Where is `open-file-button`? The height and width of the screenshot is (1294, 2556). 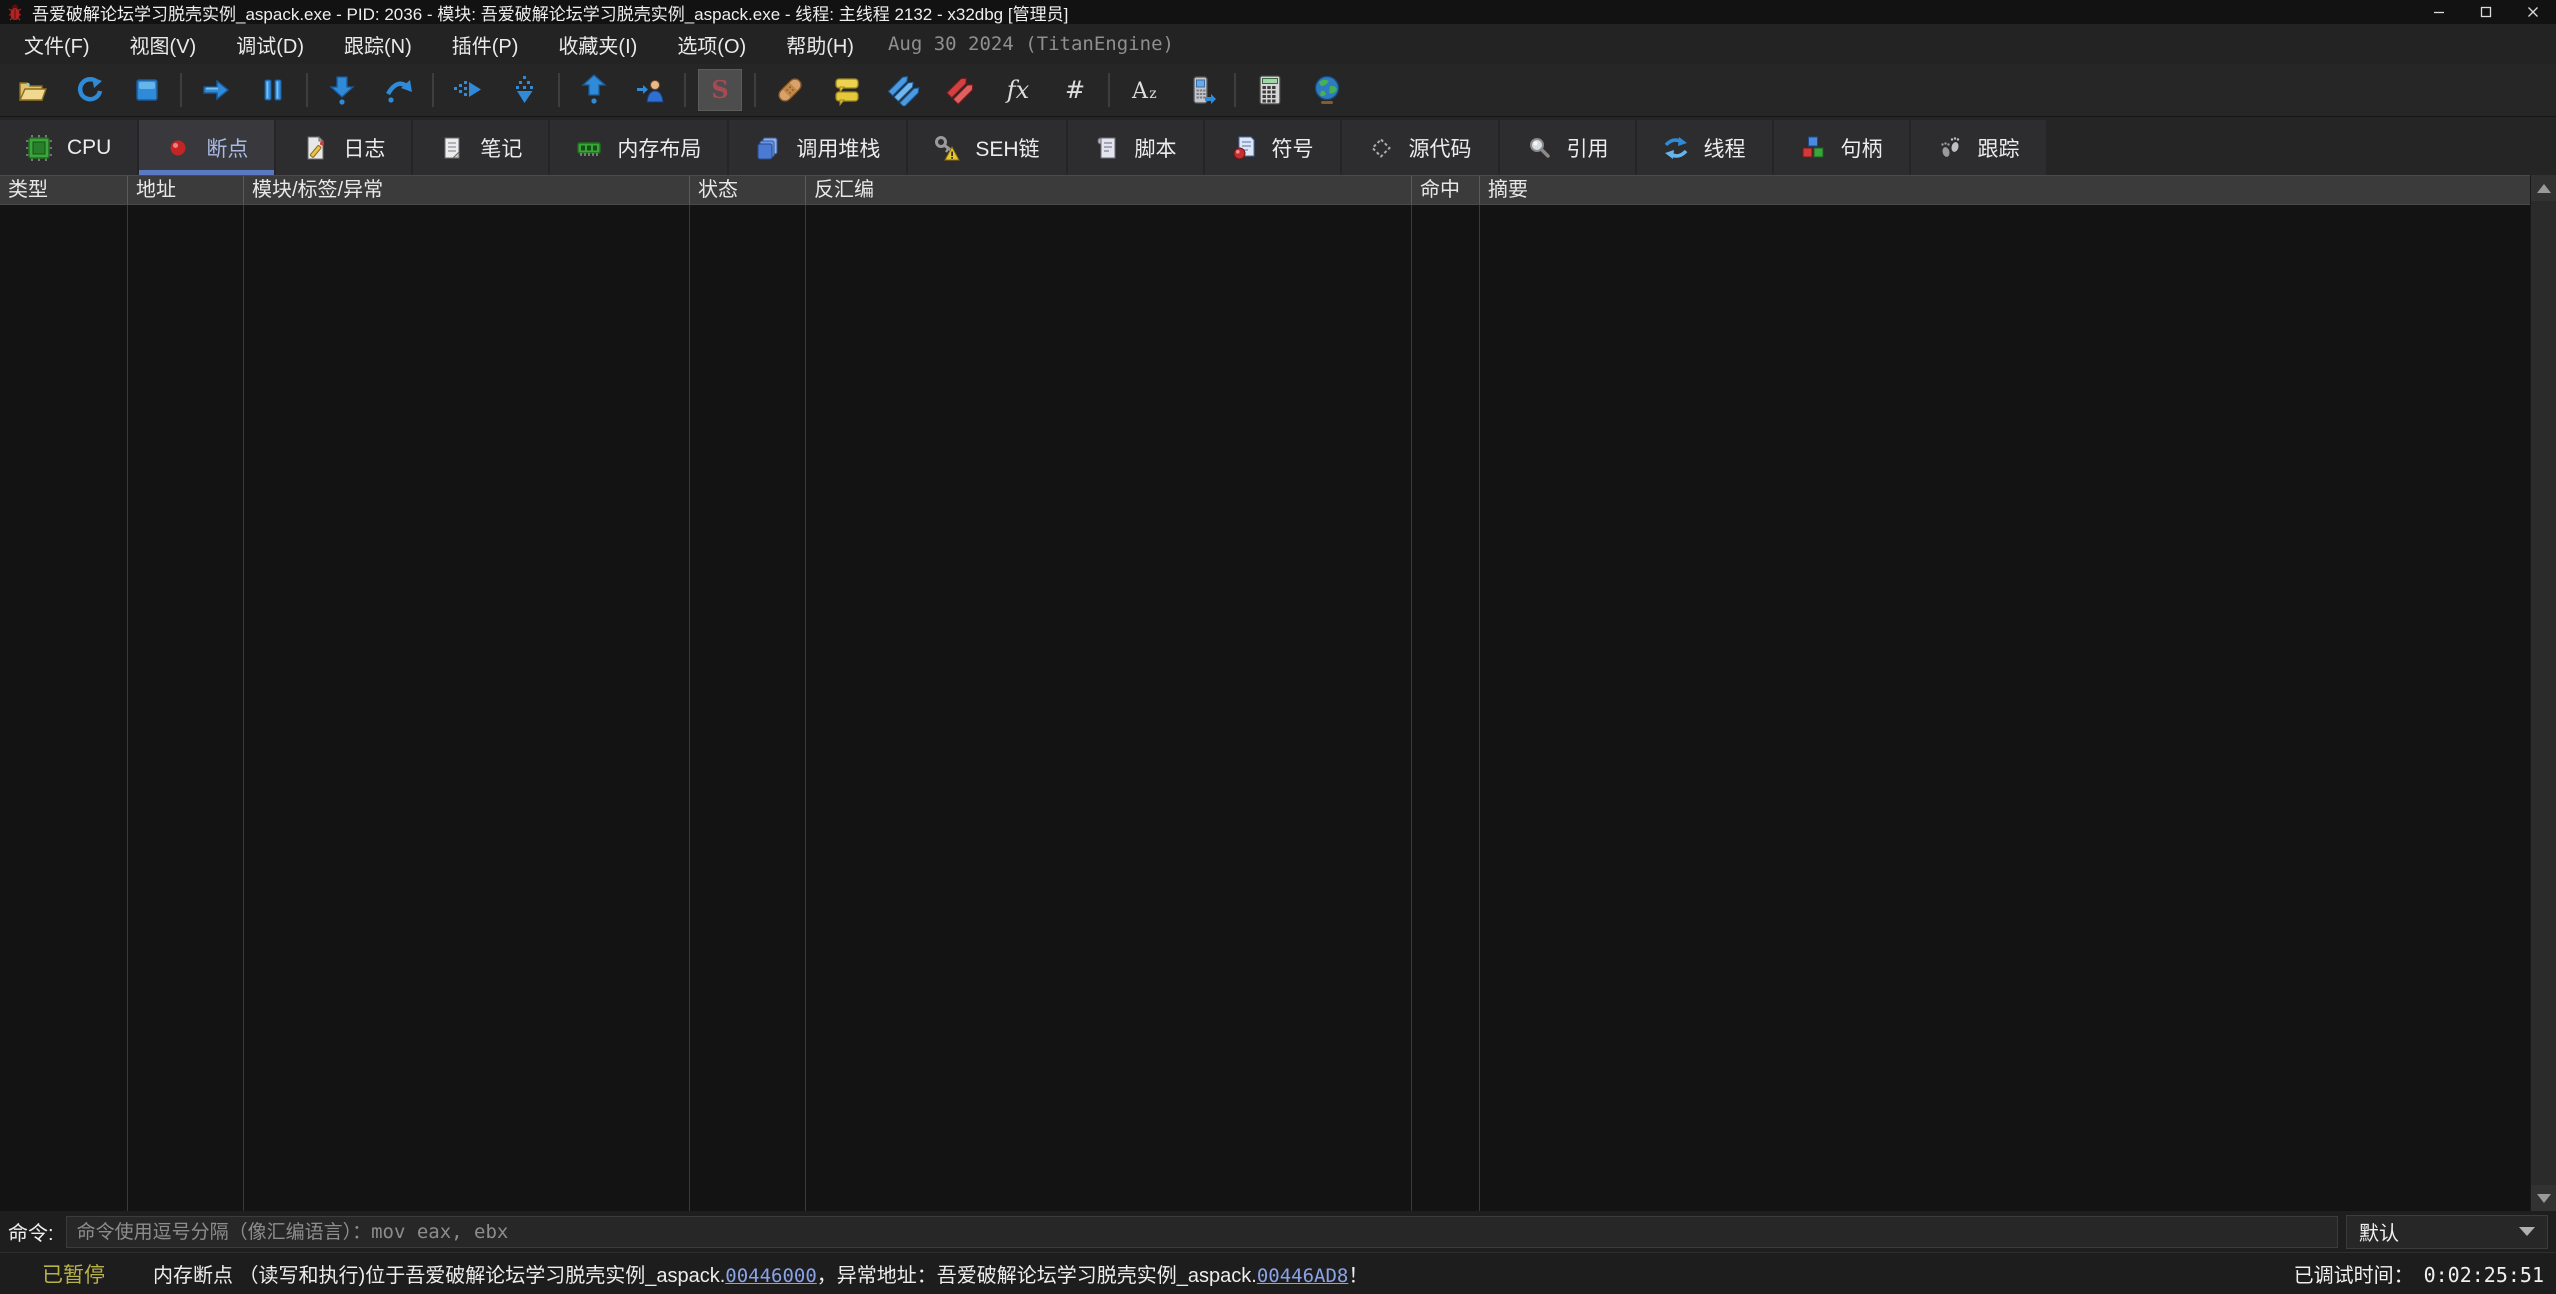
open-file-button is located at coordinates (32, 90).